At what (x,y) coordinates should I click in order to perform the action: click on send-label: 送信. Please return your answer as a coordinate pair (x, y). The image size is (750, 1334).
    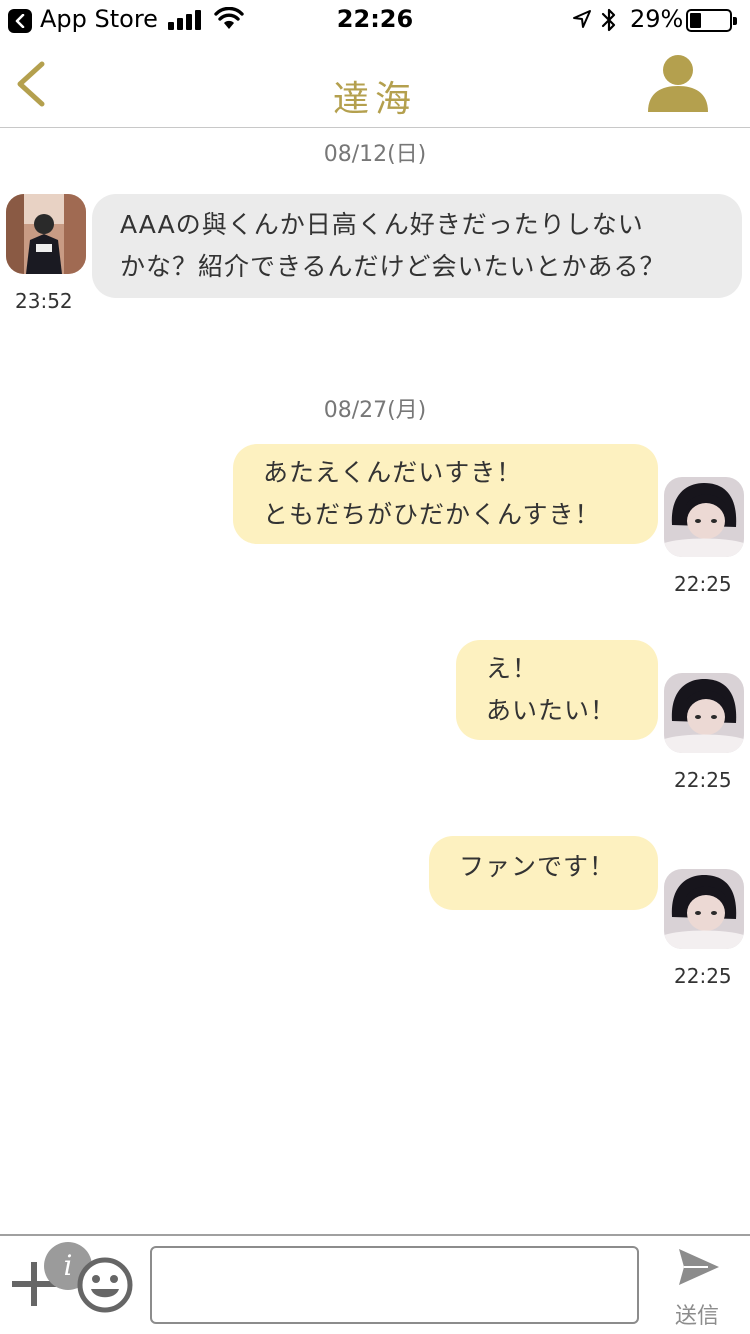
    Looking at the image, I should click on (696, 1316).